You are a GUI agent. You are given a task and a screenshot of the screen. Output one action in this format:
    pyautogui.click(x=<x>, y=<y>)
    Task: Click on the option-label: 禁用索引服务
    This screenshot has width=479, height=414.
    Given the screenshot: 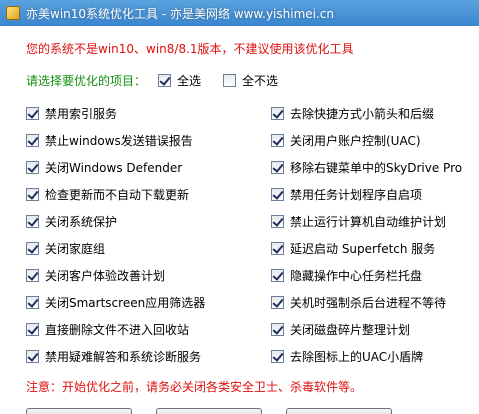 What is the action you would take?
    pyautogui.click(x=81, y=113)
    